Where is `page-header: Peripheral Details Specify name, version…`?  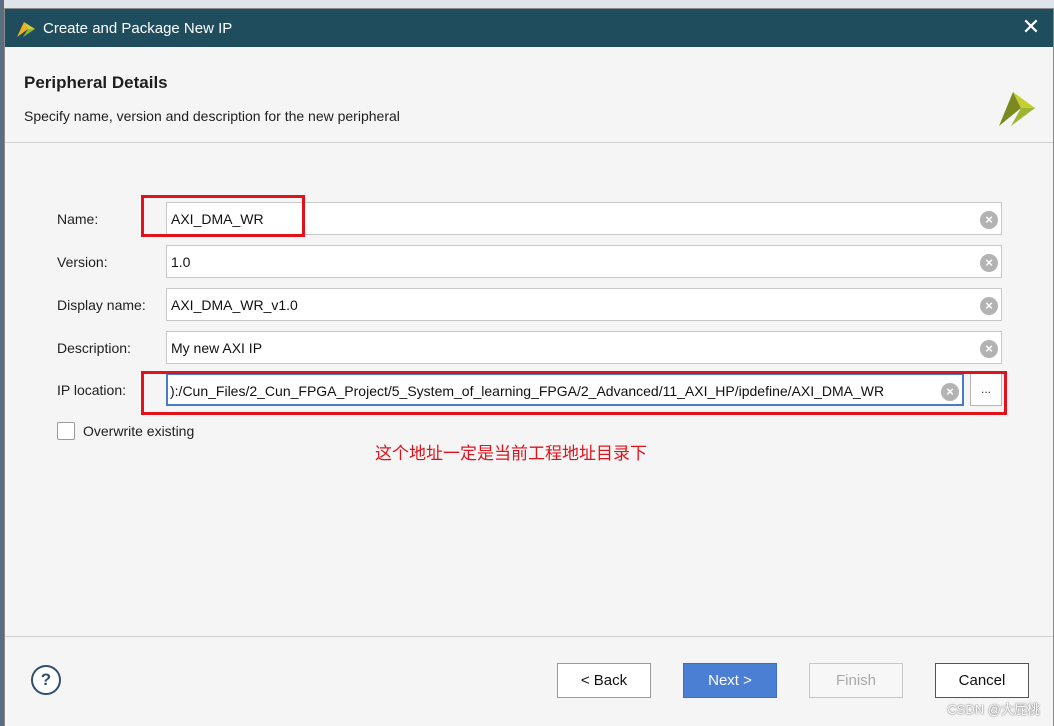
page-header: Peripheral Details Specify name, version… is located at coordinates (529, 95).